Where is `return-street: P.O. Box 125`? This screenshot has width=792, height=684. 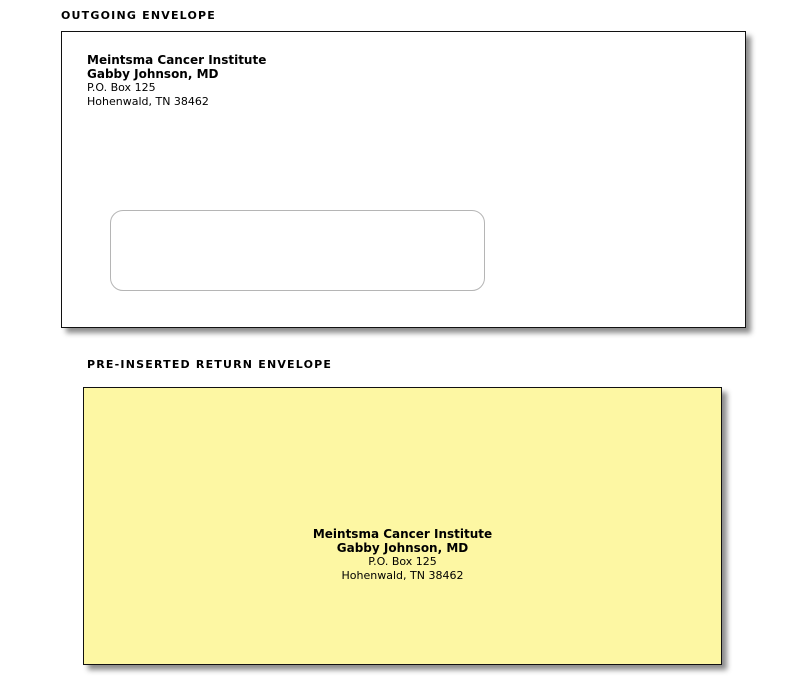 return-street: P.O. Box 125 is located at coordinates (402, 561).